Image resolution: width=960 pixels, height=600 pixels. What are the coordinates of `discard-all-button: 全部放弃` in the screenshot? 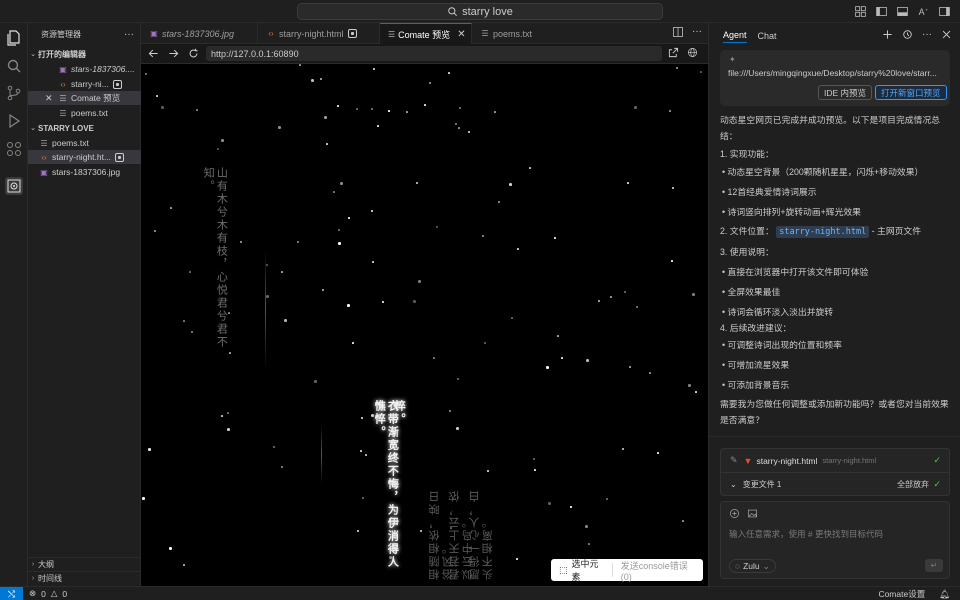 It's located at (913, 484).